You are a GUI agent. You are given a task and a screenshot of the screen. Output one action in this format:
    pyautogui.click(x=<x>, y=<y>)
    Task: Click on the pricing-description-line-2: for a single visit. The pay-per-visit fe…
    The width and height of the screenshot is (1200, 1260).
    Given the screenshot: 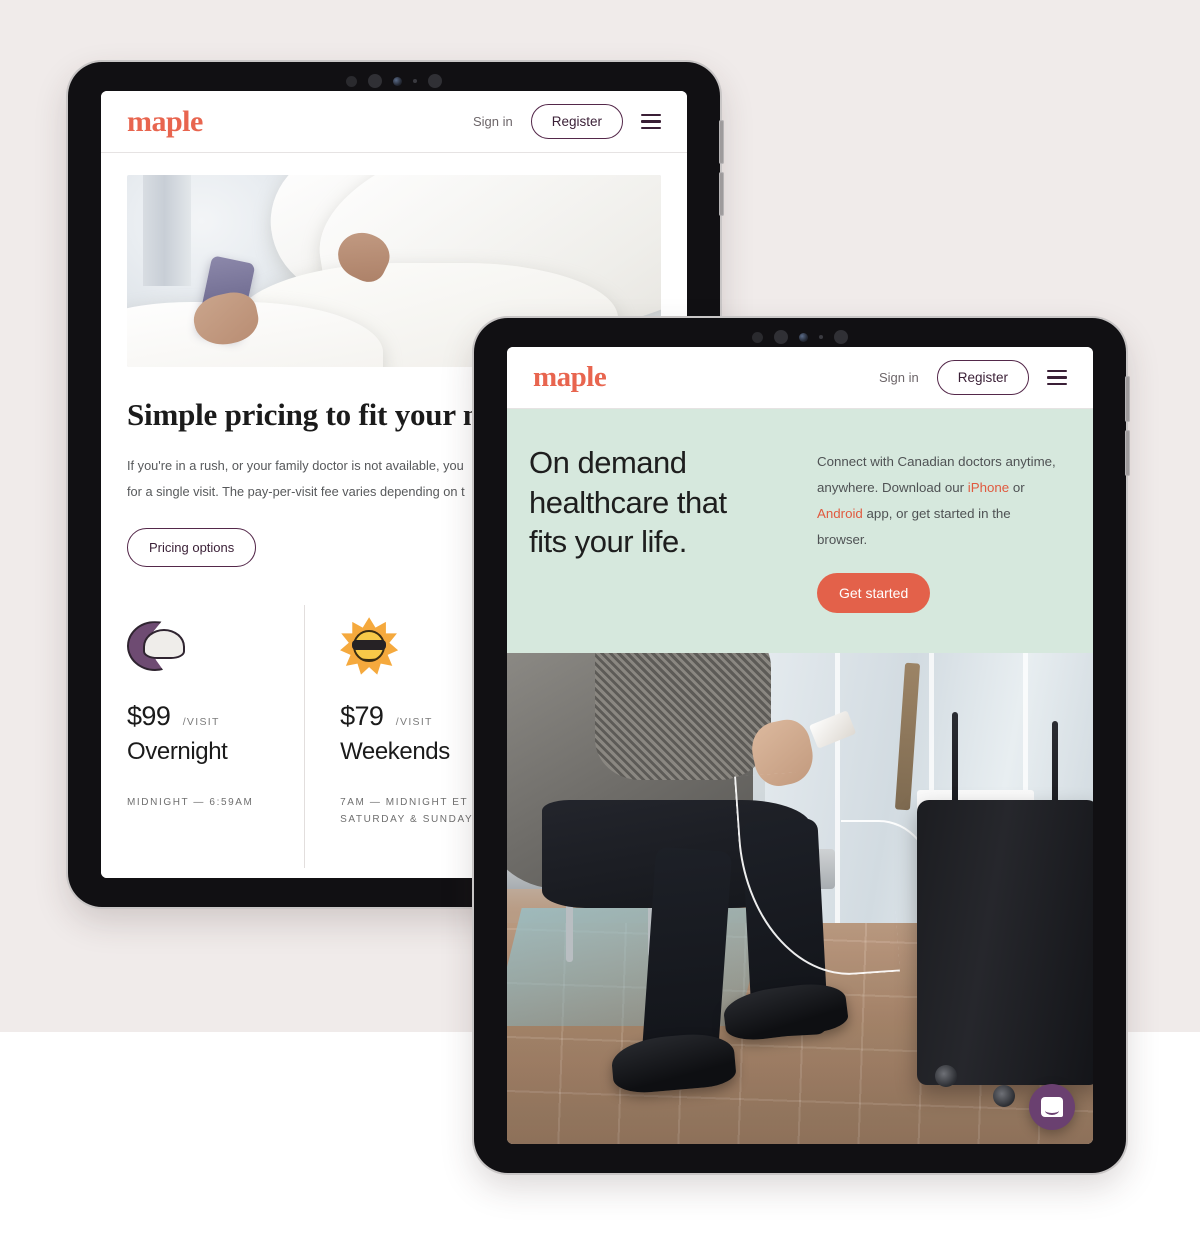 What is the action you would take?
    pyautogui.click(x=296, y=491)
    